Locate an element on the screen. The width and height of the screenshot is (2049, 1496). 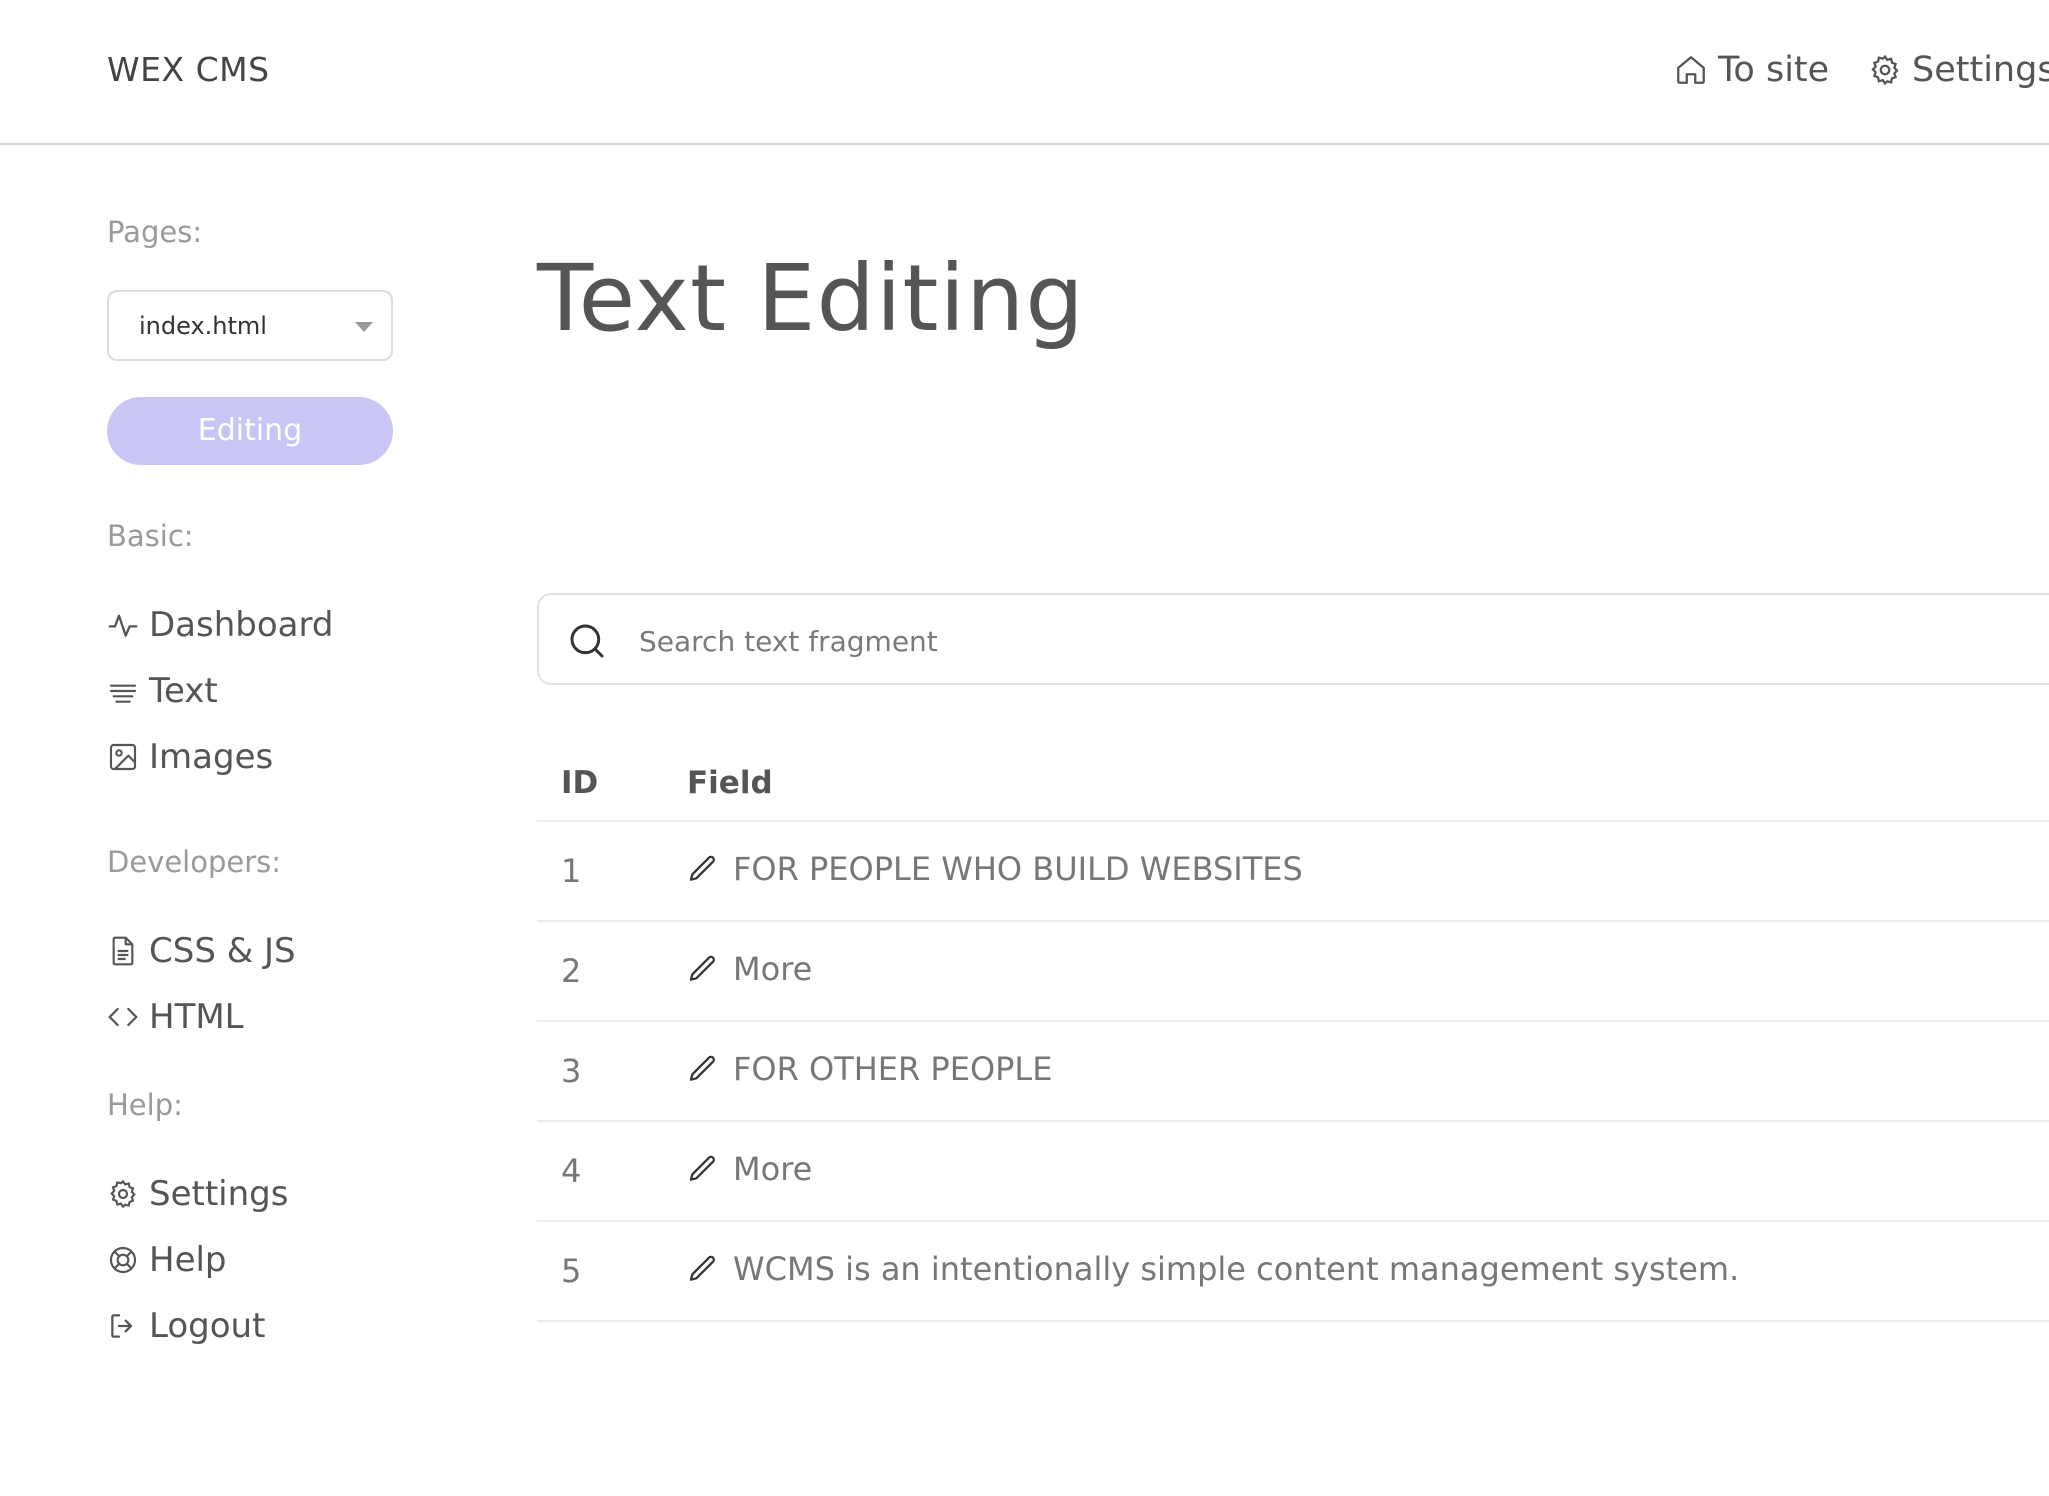
row-field: FOR OTHER PEOPLE is located at coordinates (869, 1069).